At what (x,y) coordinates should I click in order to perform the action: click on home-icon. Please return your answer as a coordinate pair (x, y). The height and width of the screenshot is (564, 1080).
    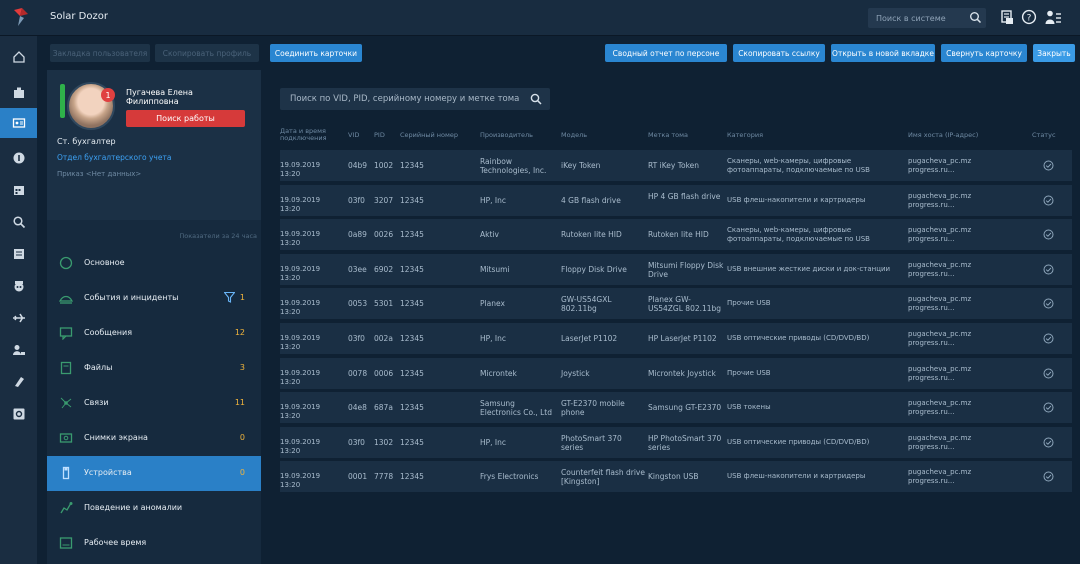
    Looking at the image, I should click on (18, 57).